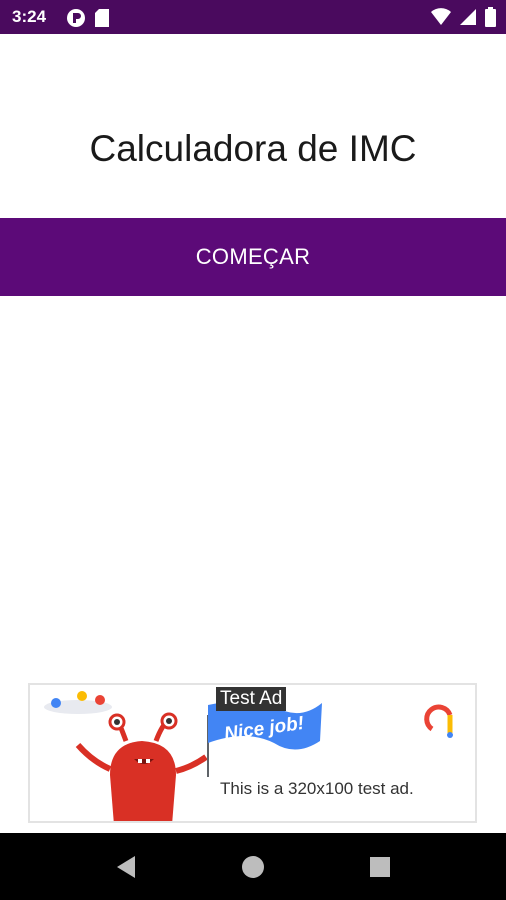 This screenshot has width=506, height=900. I want to click on flag-icon: Nice job!, so click(264, 738).